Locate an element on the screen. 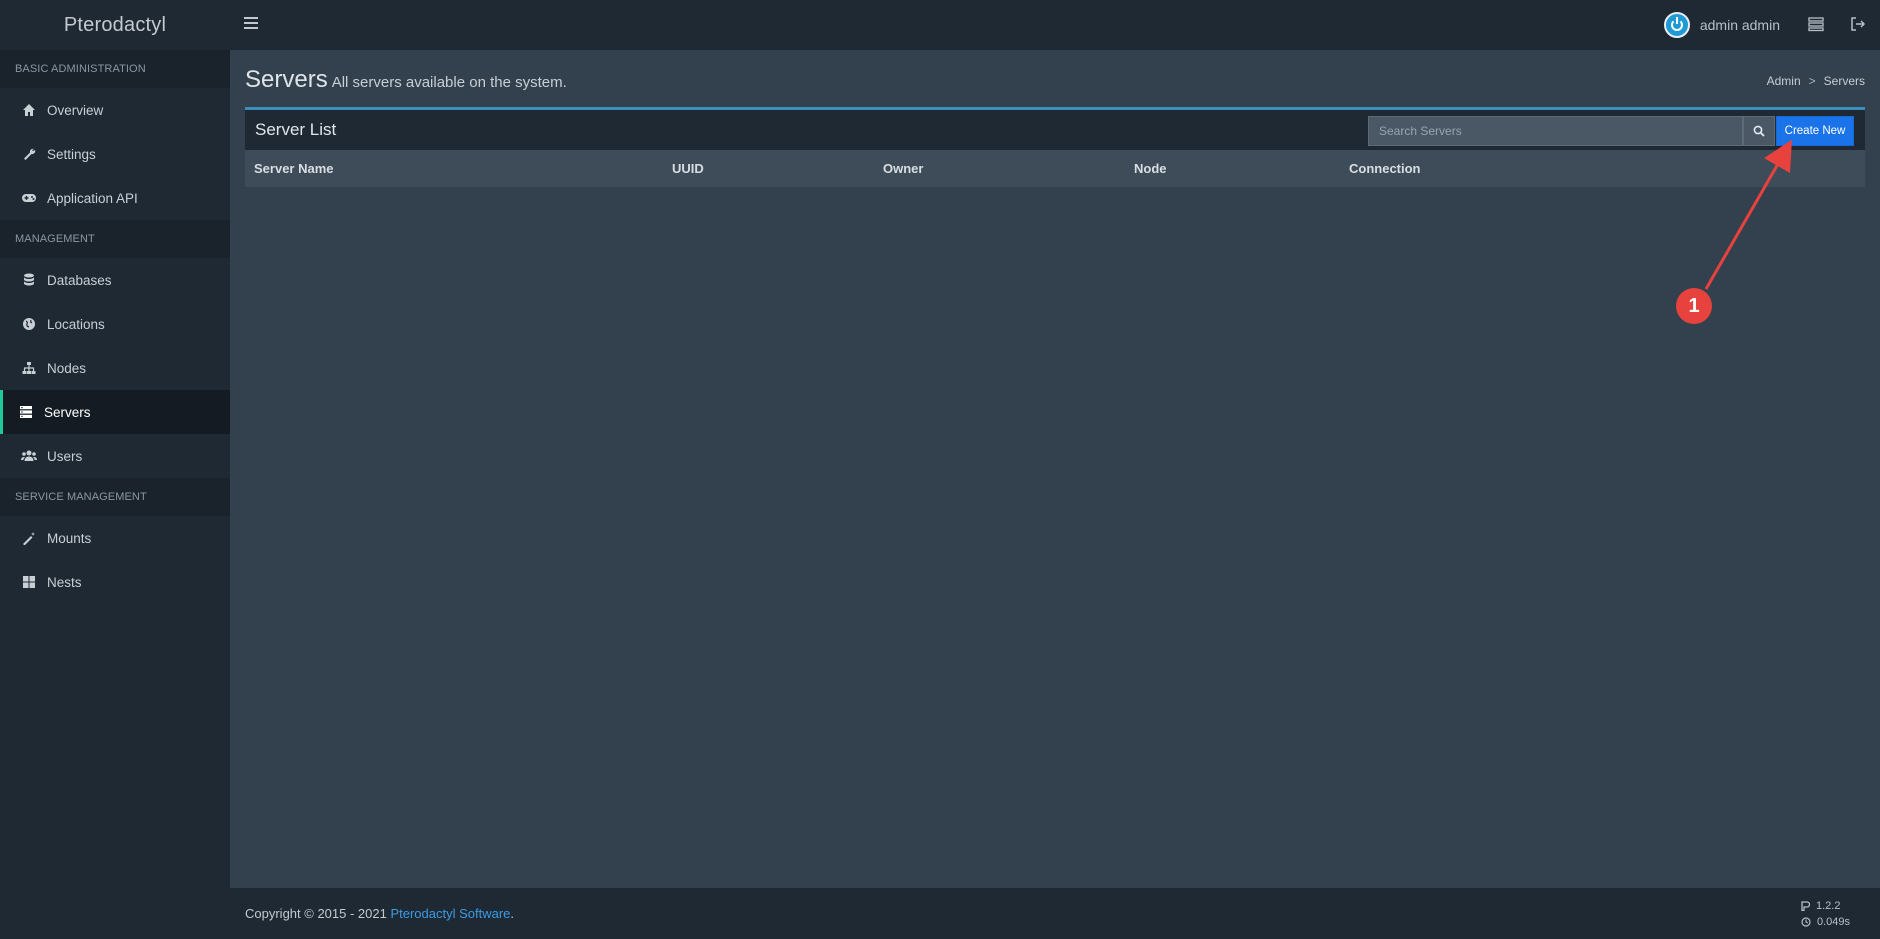 The width and height of the screenshot is (1880, 939). sidebar-item-label: Servers is located at coordinates (67, 412).